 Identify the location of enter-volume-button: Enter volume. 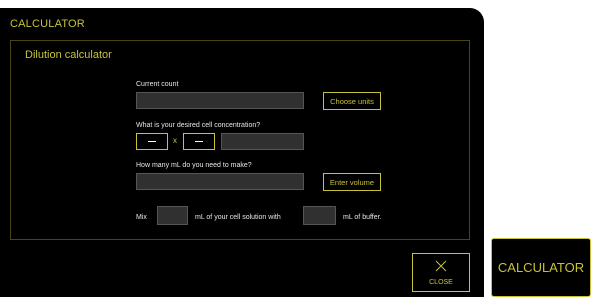
(352, 182).